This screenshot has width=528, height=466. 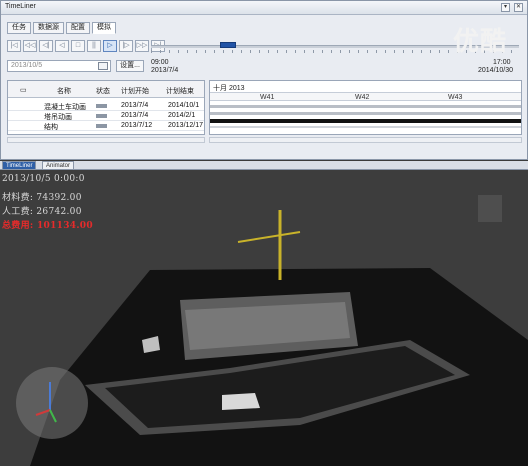 What do you see at coordinates (47, 226) in the screenshot?
I see `hud-total-cost: 总费用: 101134.00` at bounding box center [47, 226].